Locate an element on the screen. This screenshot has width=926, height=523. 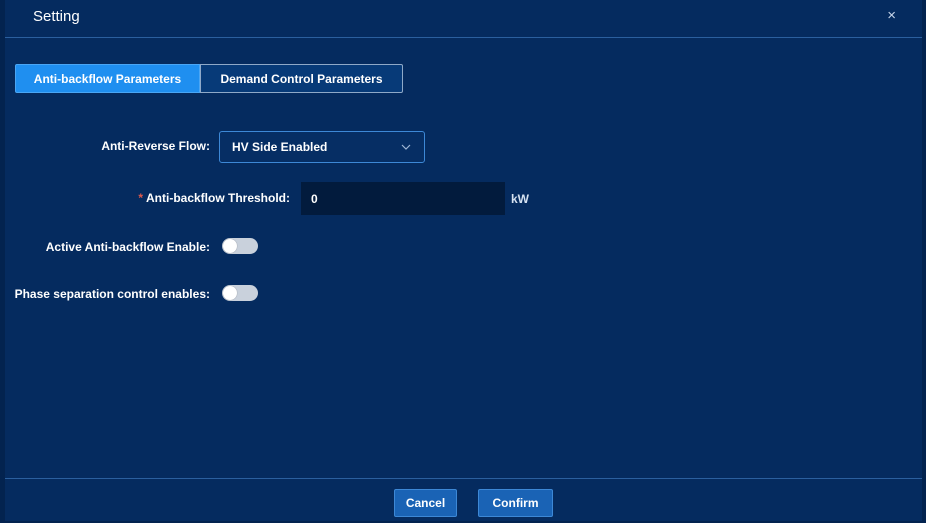
active-anti-backflow-toggle is located at coordinates (240, 246).